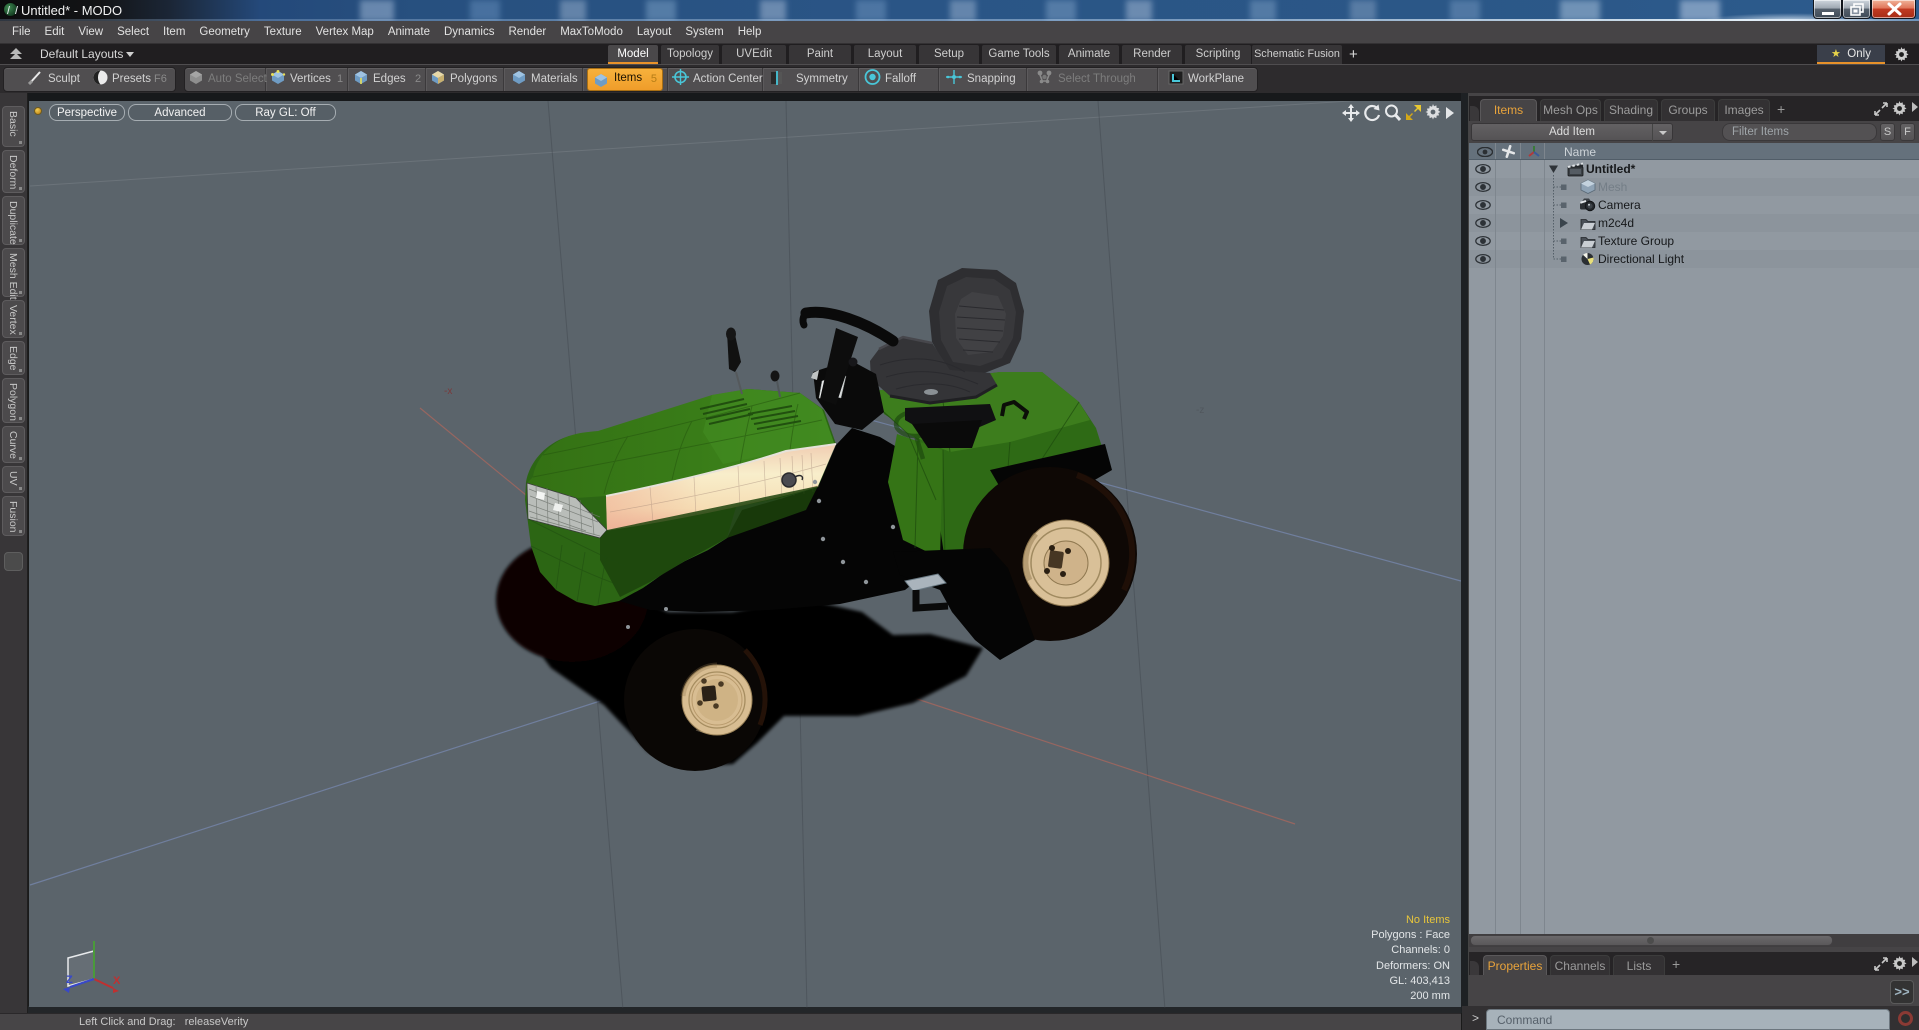  I want to click on svg-text: Z, so click(69, 980).